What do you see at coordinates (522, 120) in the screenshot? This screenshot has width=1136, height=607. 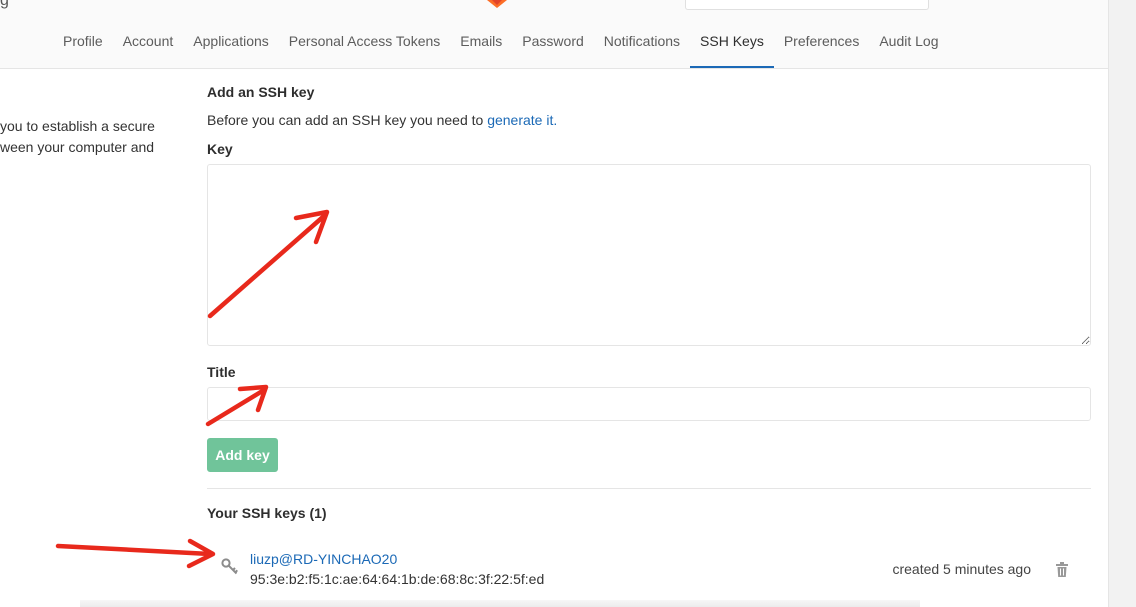 I see `generate-it-link: generate it.` at bounding box center [522, 120].